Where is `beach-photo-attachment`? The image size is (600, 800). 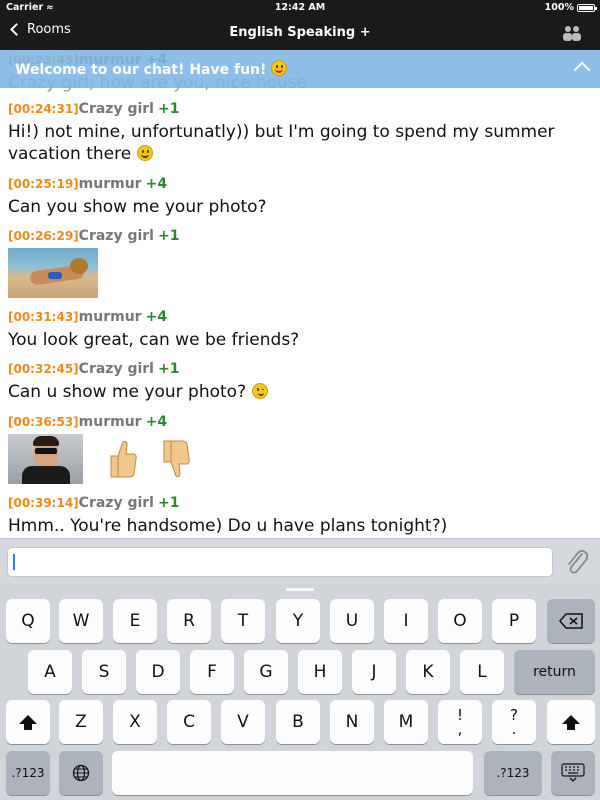 beach-photo-attachment is located at coordinates (53, 273).